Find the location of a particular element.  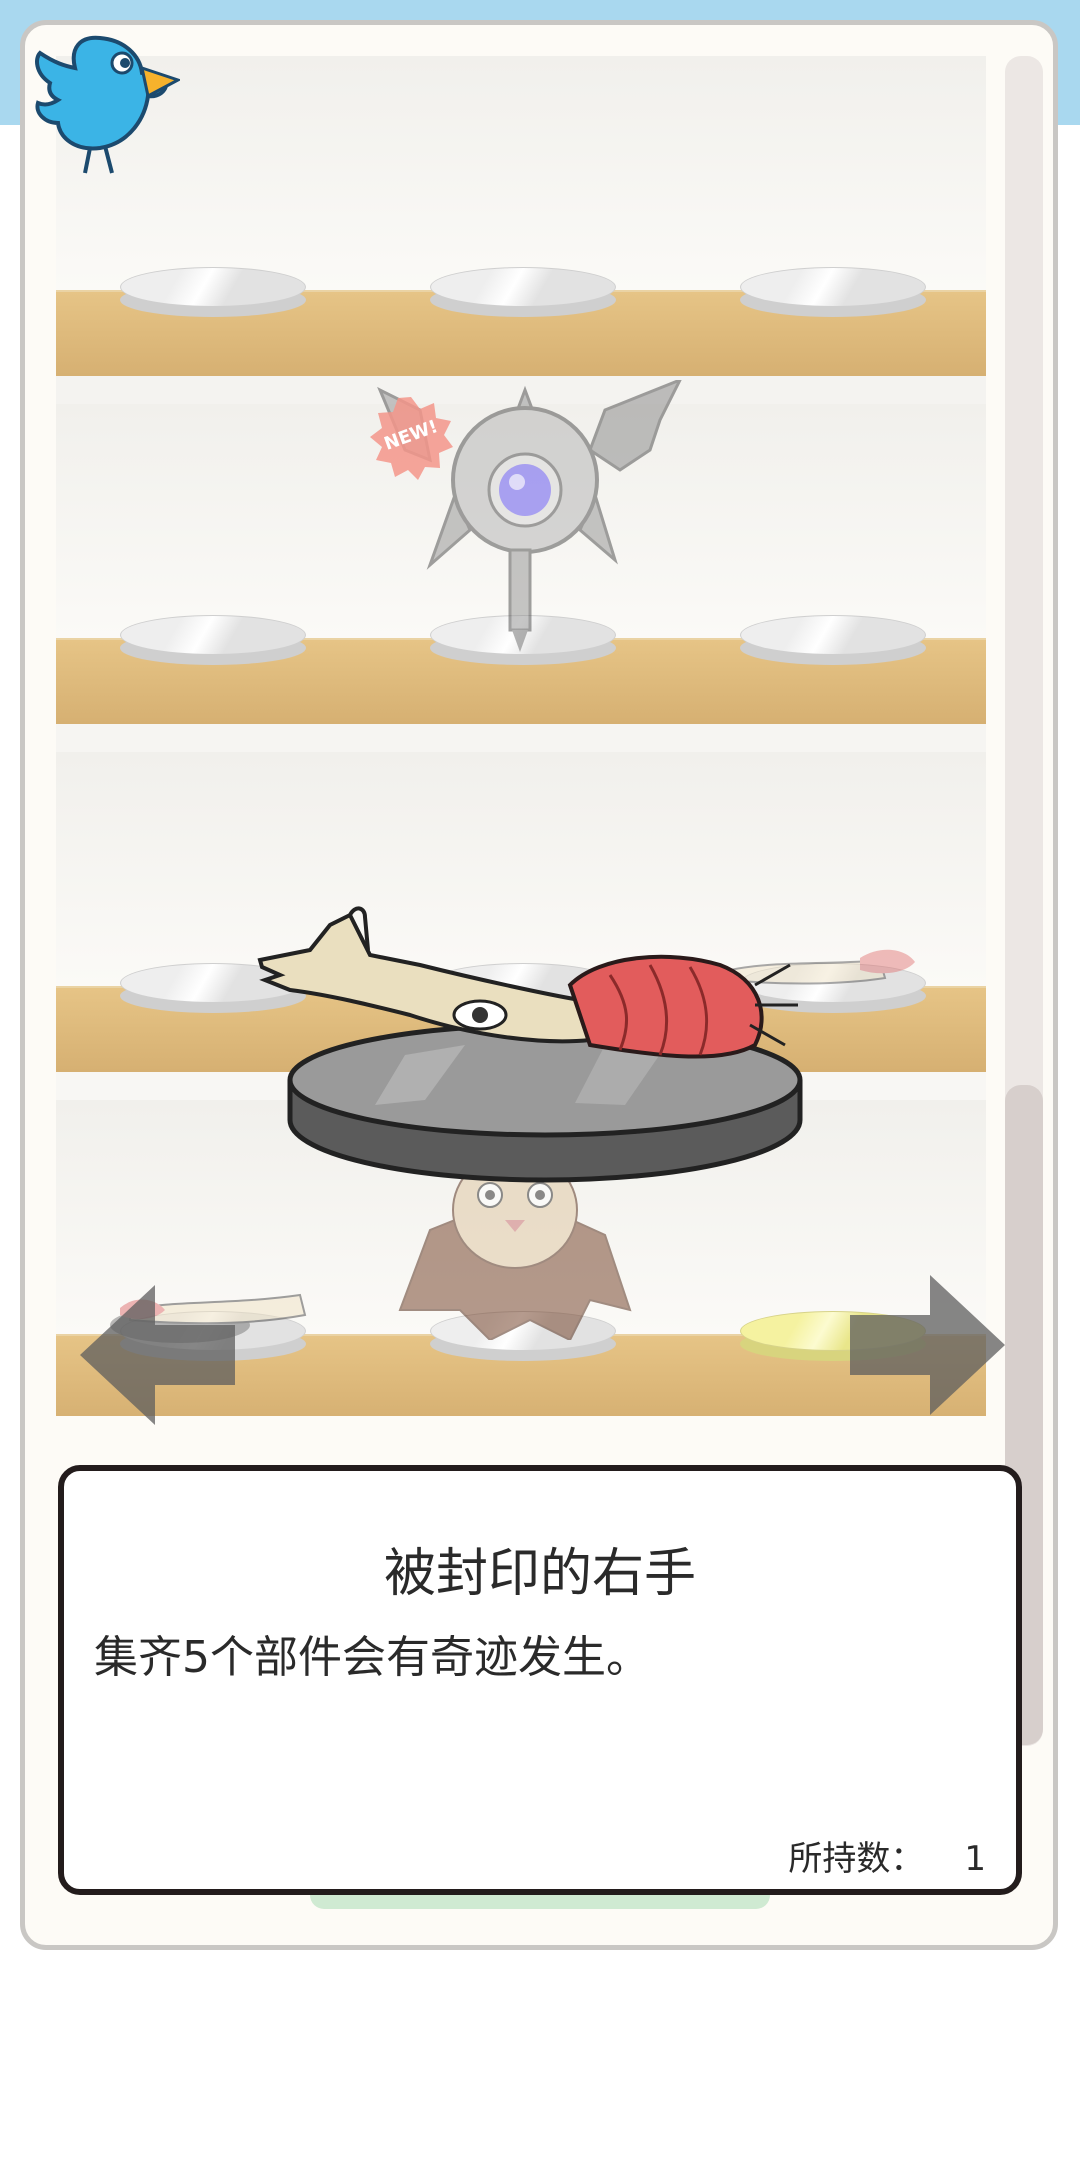

item-count-label: 所持数： is located at coordinates (856, 1859).